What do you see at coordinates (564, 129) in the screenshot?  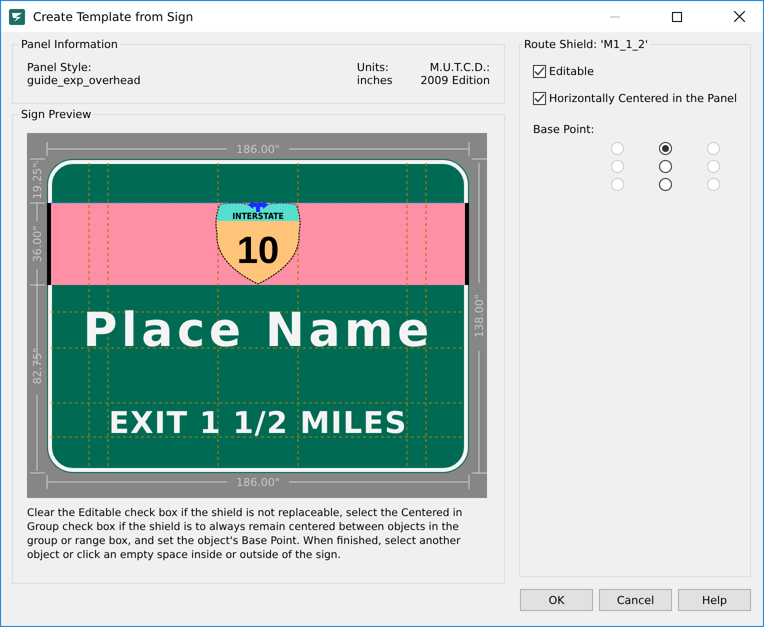 I see `base-point-label: Base Point:` at bounding box center [564, 129].